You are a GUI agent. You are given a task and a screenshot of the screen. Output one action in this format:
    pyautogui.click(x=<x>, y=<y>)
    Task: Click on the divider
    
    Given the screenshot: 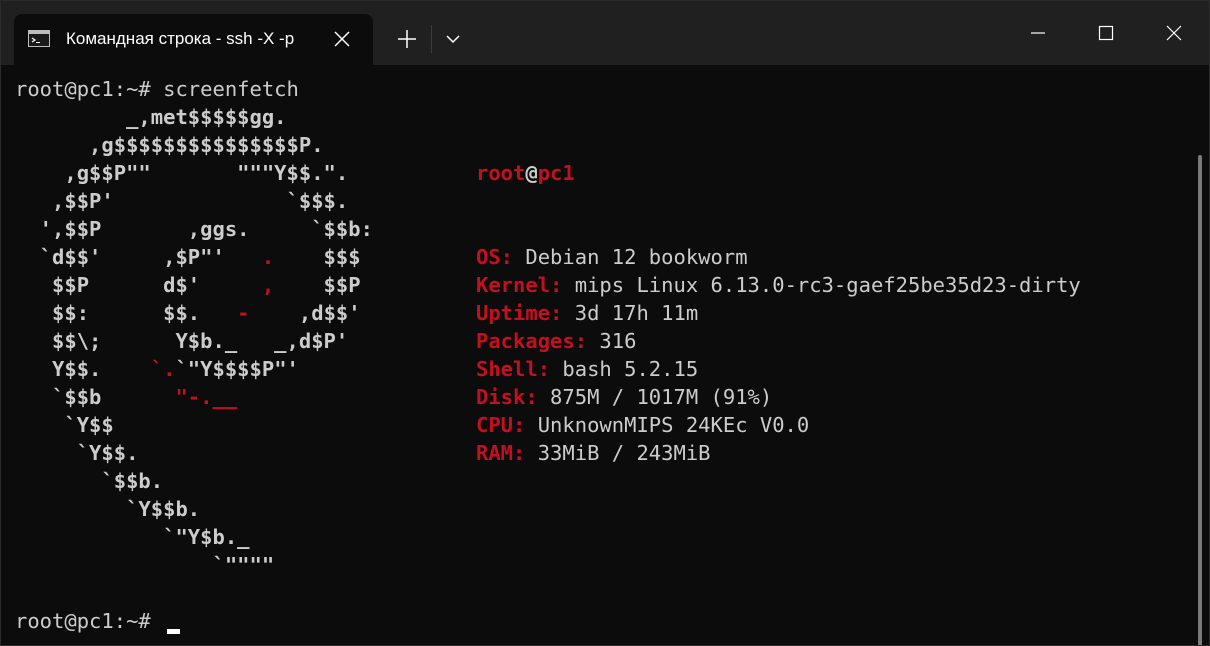 What is the action you would take?
    pyautogui.click(x=431, y=39)
    